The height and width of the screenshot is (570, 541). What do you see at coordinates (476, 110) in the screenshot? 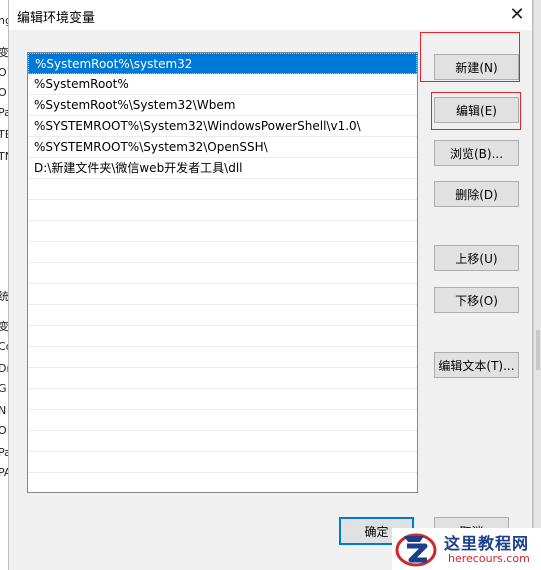
I see `edit-button: 编辑(E)` at bounding box center [476, 110].